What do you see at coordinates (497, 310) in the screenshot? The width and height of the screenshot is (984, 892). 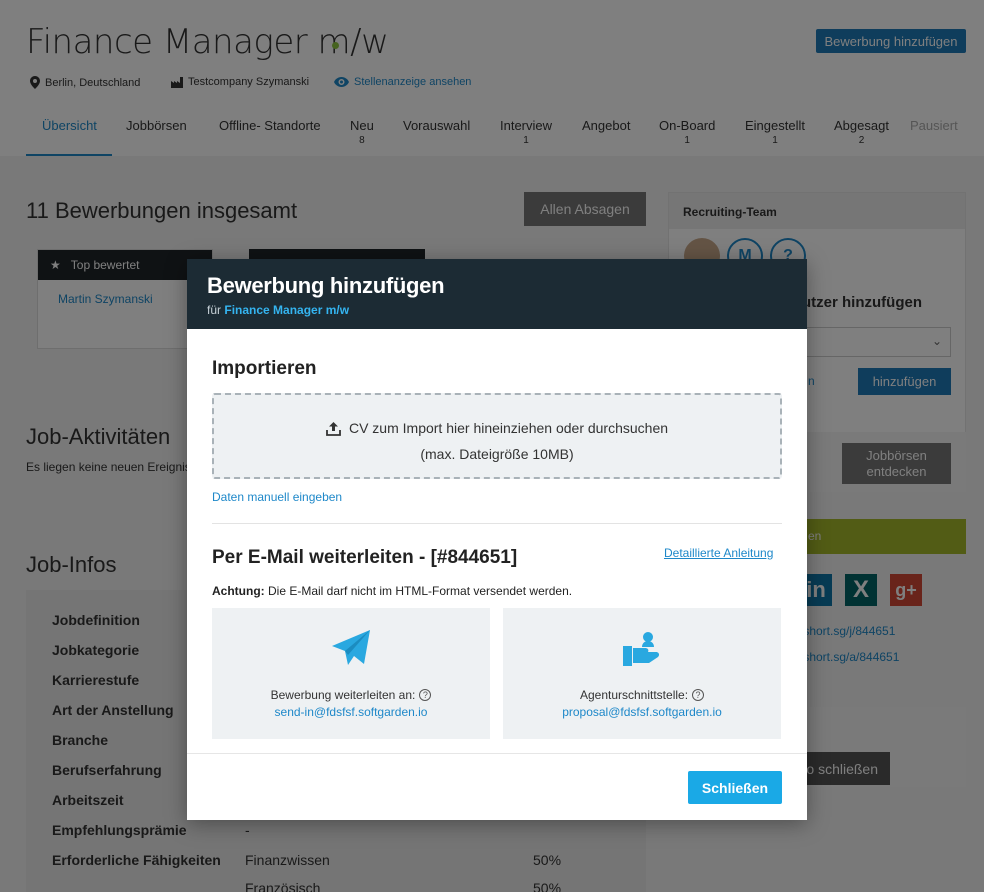 I see `modal-subtitle: für Finance Manager m/w` at bounding box center [497, 310].